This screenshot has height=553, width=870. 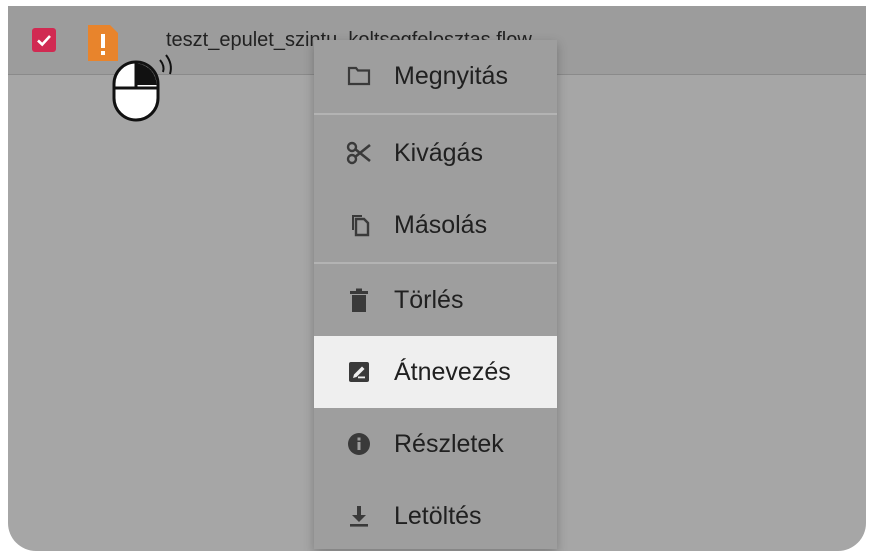 I want to click on folder-icon, so click(x=359, y=76).